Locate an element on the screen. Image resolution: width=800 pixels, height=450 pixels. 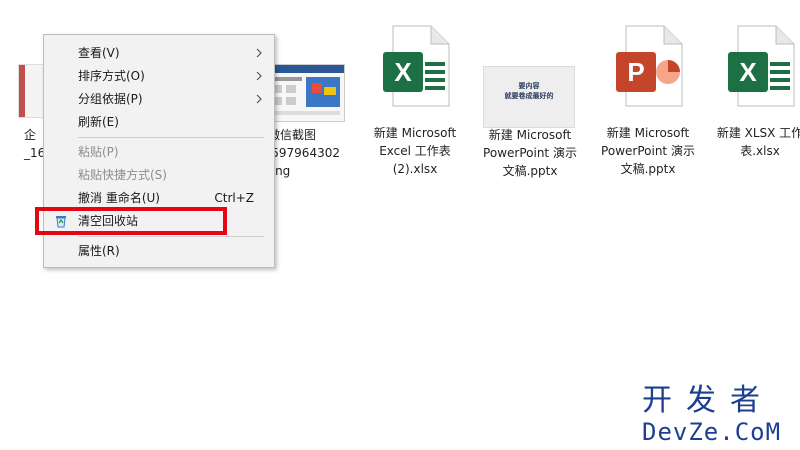
menu-item-label: 粘贴(P) is located at coordinates (98, 152).